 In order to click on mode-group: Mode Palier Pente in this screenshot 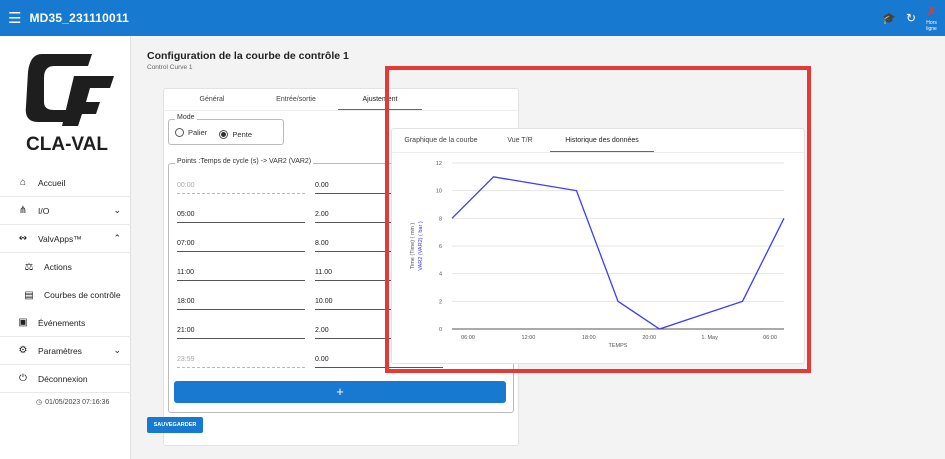, I will do `click(226, 129)`.